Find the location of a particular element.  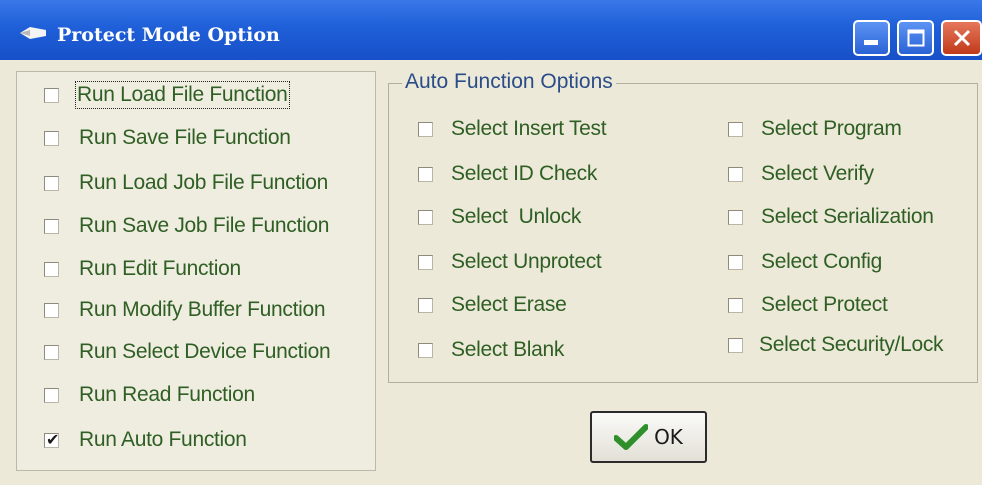

option-label: Run Edit Function is located at coordinates (160, 268).